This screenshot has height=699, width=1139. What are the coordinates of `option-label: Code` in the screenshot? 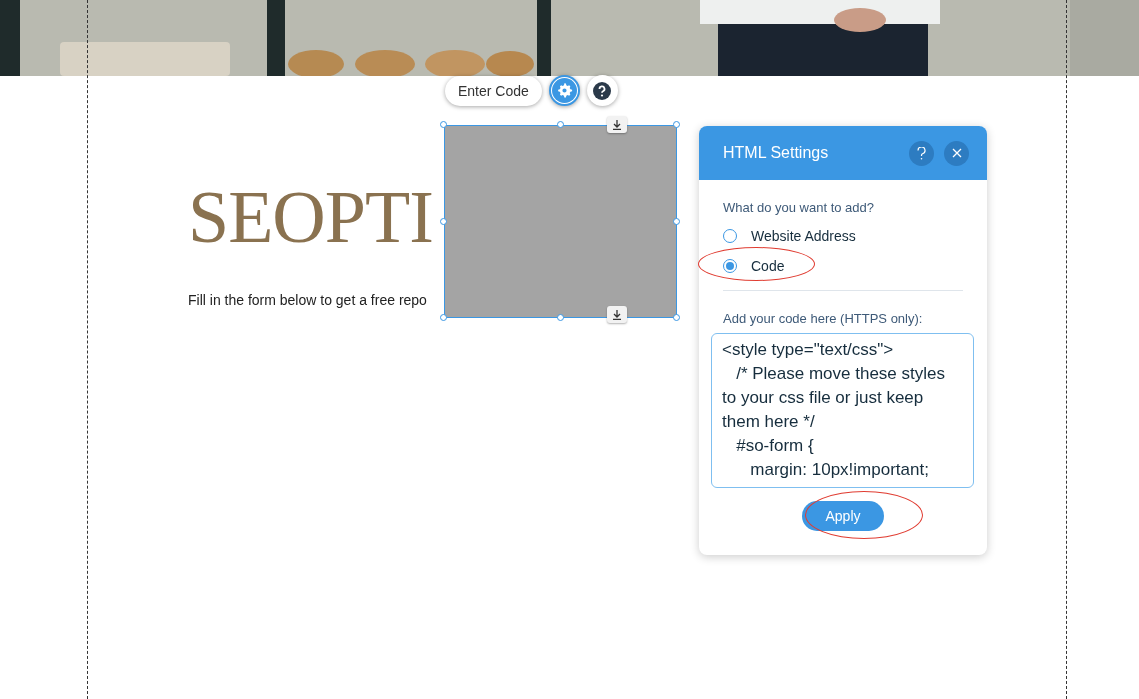 It's located at (768, 266).